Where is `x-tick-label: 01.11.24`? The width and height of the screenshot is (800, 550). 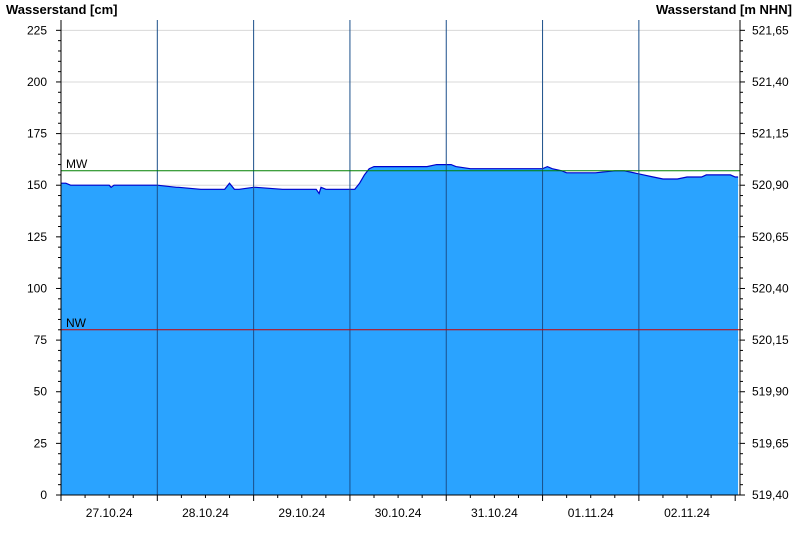
x-tick-label: 01.11.24 is located at coordinates (591, 513).